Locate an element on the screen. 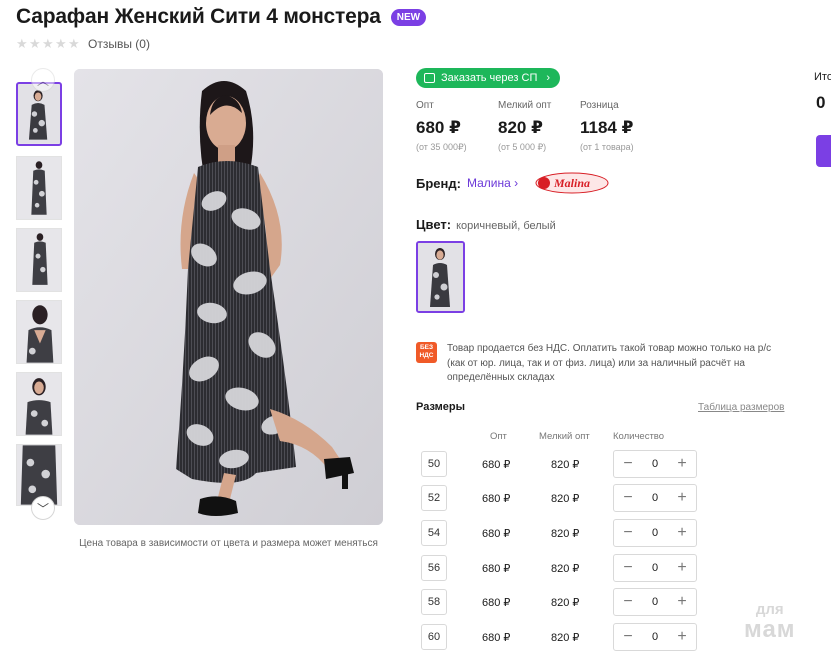 This screenshot has height=653, width=831. col-header-small-opt: Мелкий опт is located at coordinates (564, 436).